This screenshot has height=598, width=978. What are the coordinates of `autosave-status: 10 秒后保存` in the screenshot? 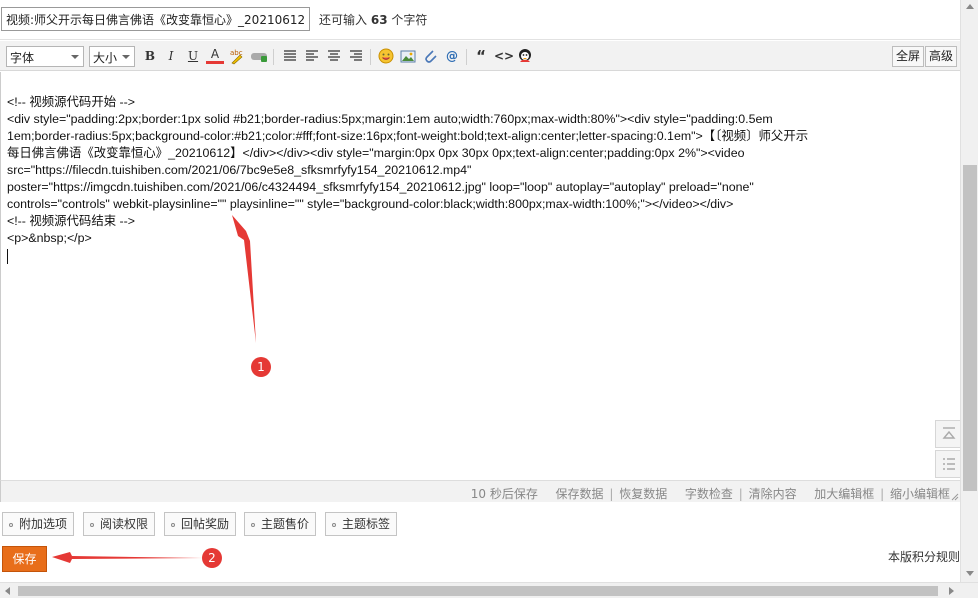 It's located at (504, 494).